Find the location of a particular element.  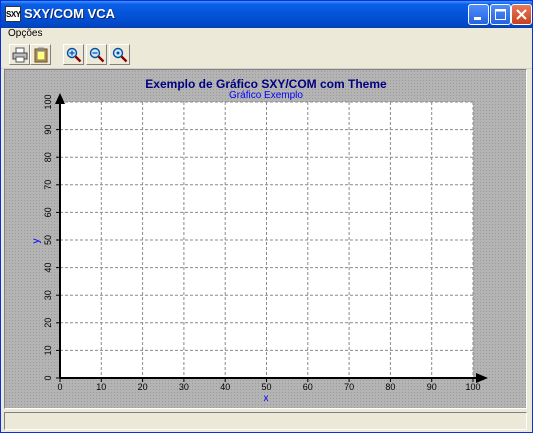

maximize-icon is located at coordinates (500, 14).